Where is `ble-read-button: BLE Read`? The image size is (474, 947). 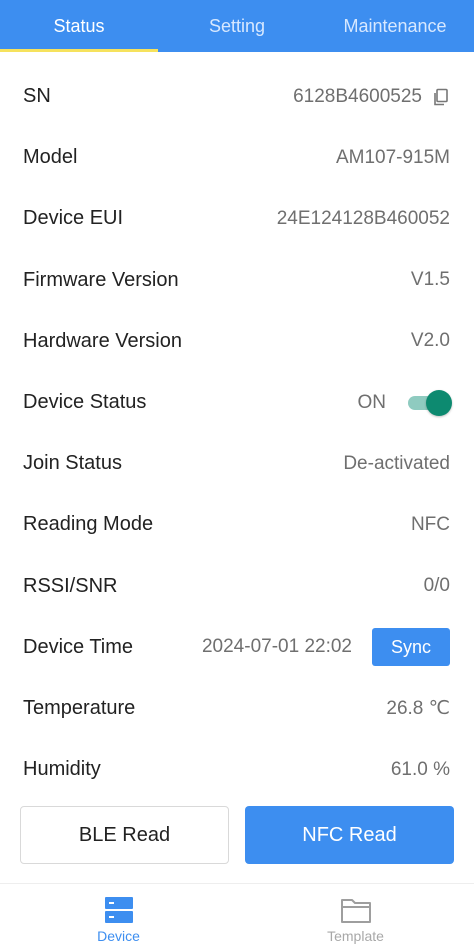
ble-read-button: BLE Read is located at coordinates (124, 835).